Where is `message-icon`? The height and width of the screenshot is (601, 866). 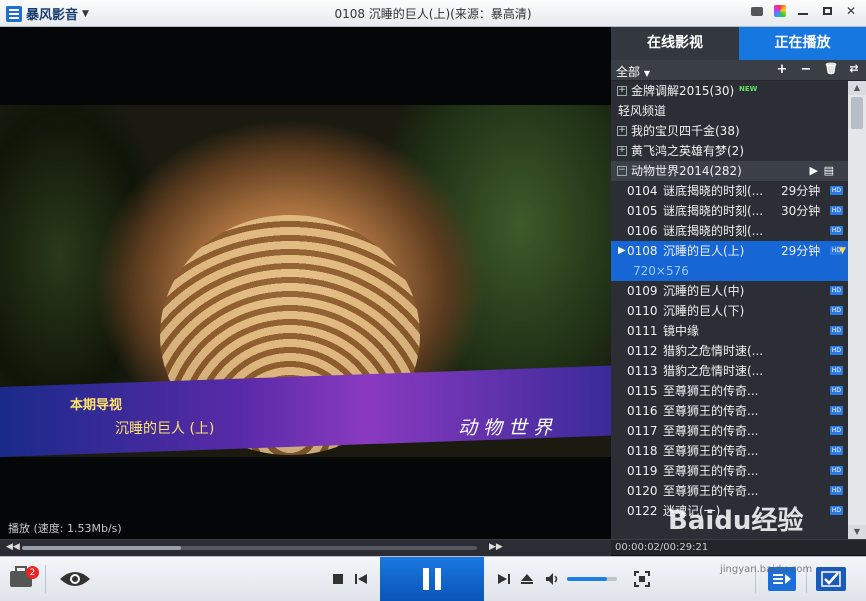 message-icon is located at coordinates (757, 11).